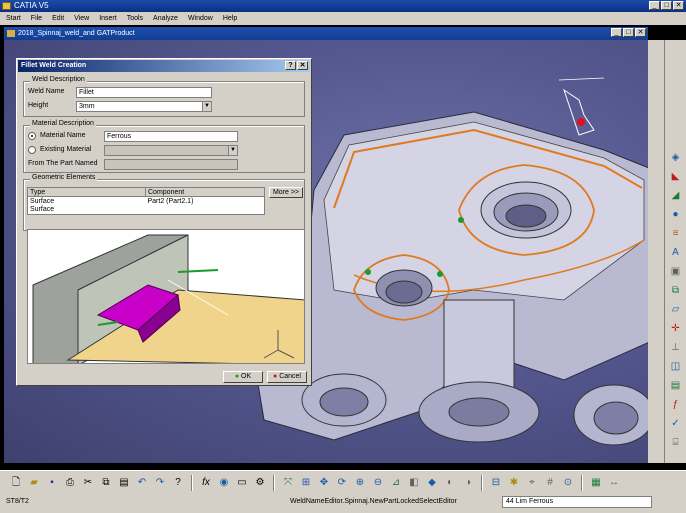 The width and height of the screenshot is (686, 513). I want to click on ok-button: ● OK, so click(243, 377).